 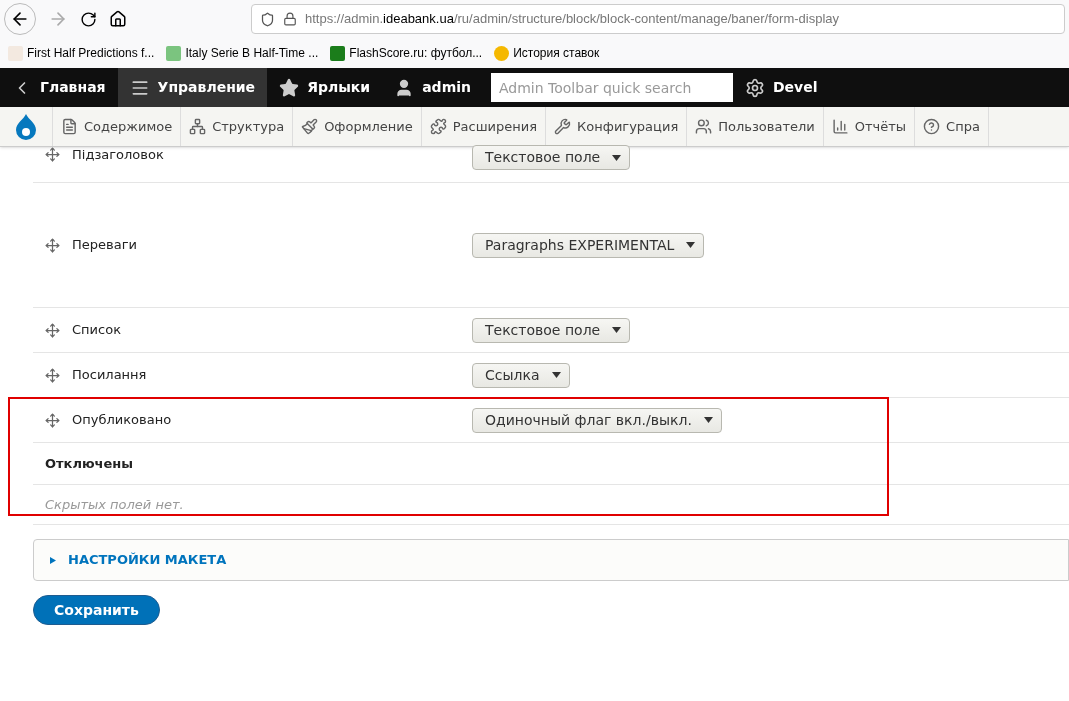 I want to click on field-label: Переваги, so click(x=104, y=245).